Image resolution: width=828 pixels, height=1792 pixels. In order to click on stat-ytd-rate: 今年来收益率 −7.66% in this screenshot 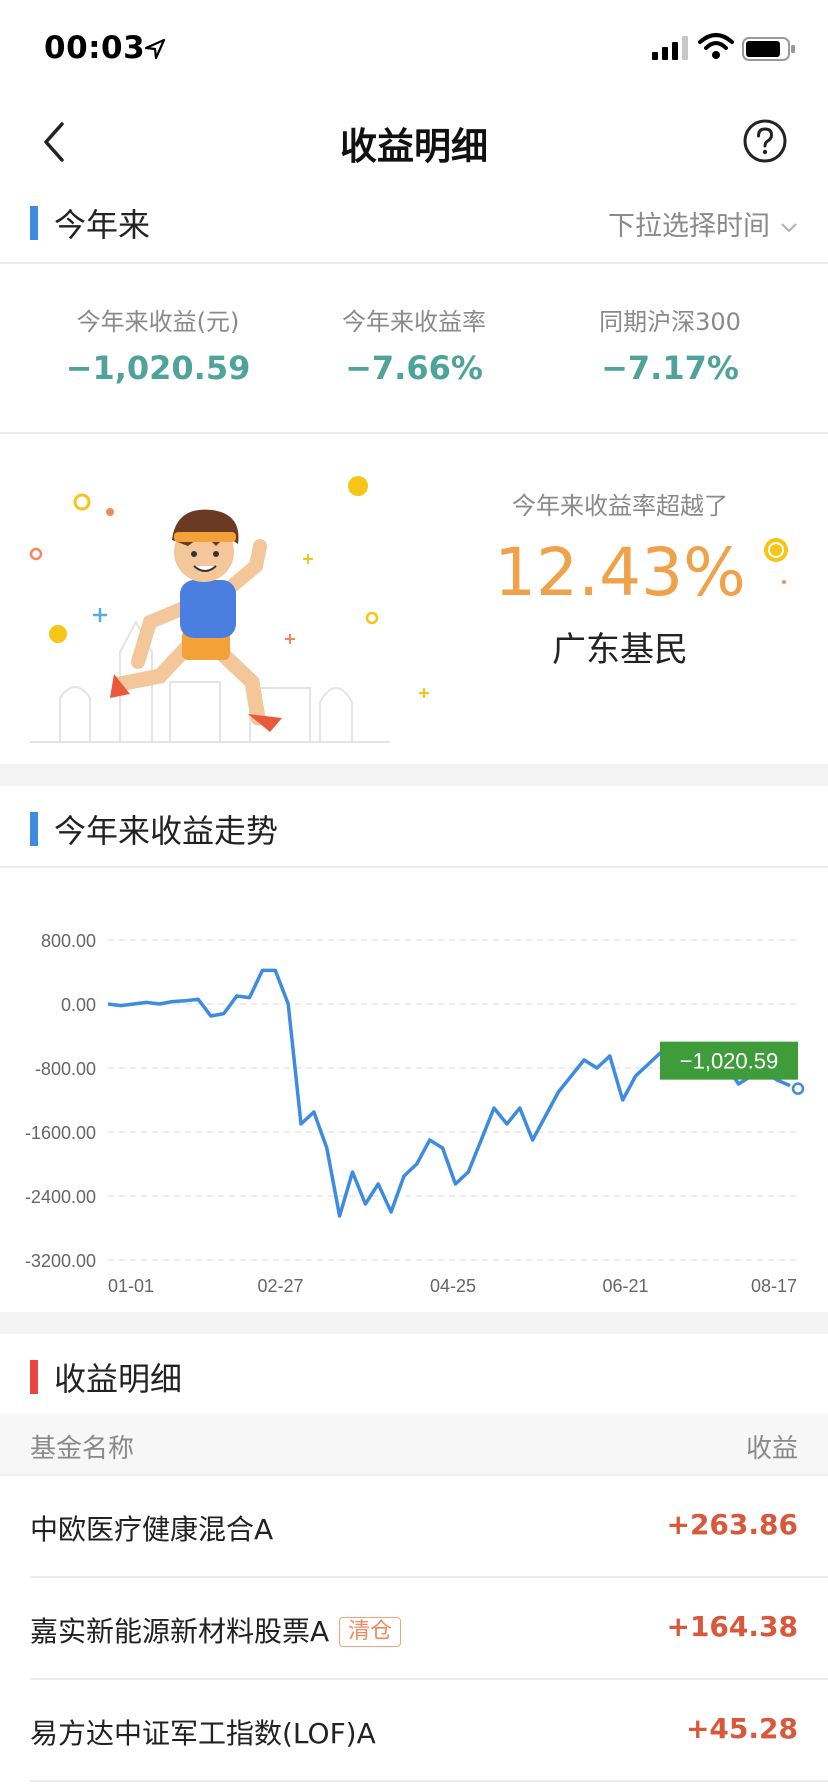, I will do `click(414, 344)`.